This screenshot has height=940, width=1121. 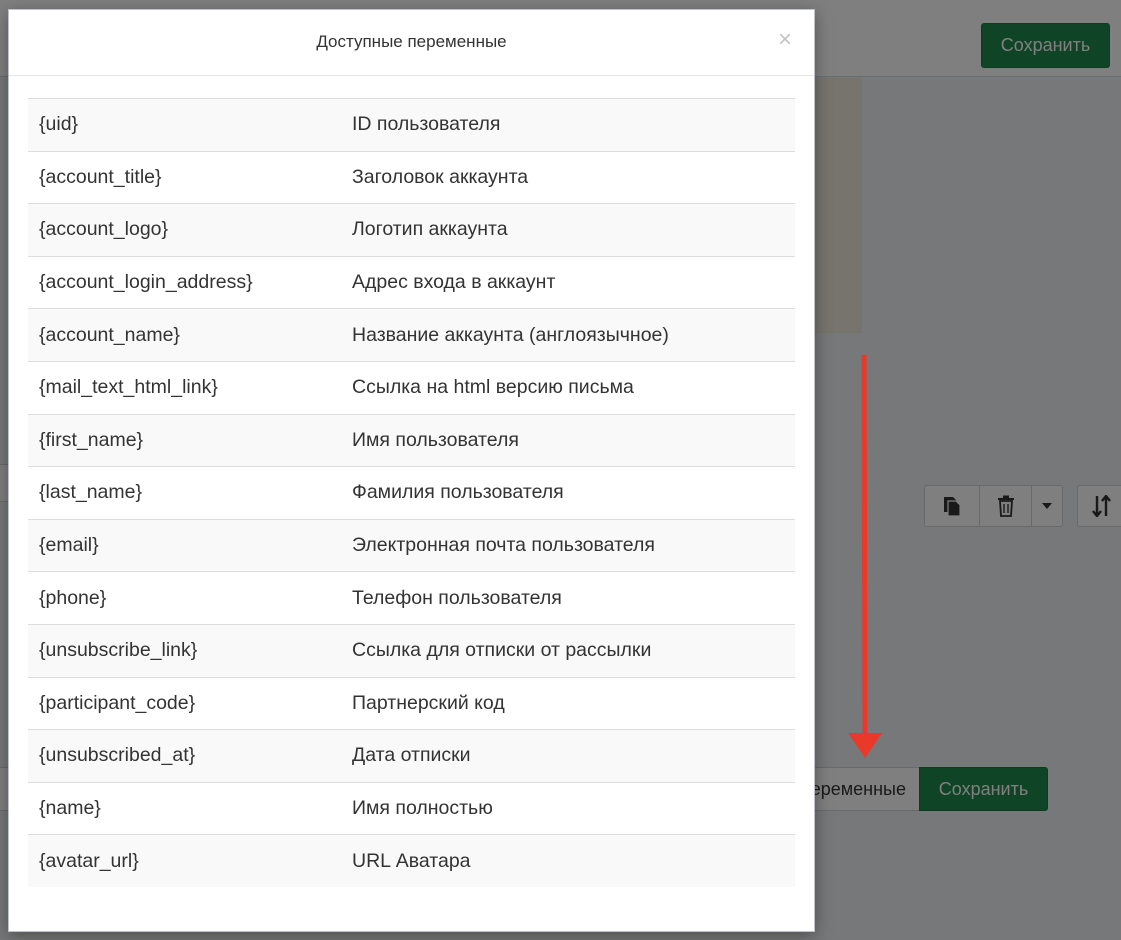 What do you see at coordinates (454, 282) in the screenshot?
I see `variable-description: Адрес входа в аккаунт` at bounding box center [454, 282].